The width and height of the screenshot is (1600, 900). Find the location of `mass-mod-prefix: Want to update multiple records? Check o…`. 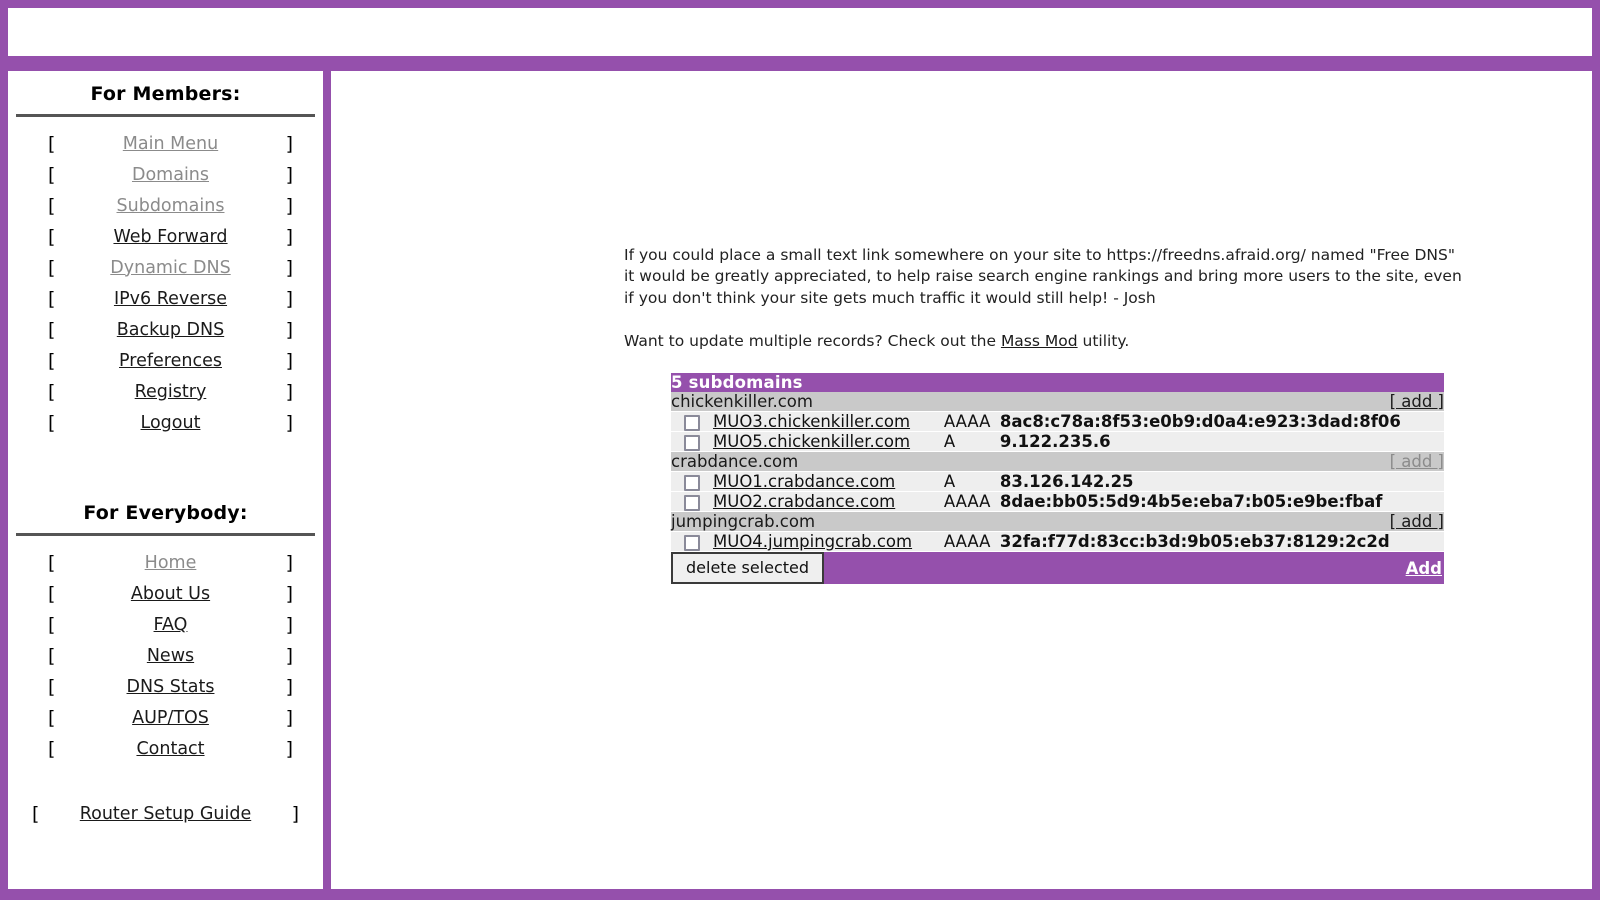

mass-mod-prefix: Want to update multiple records? Check o… is located at coordinates (812, 340).